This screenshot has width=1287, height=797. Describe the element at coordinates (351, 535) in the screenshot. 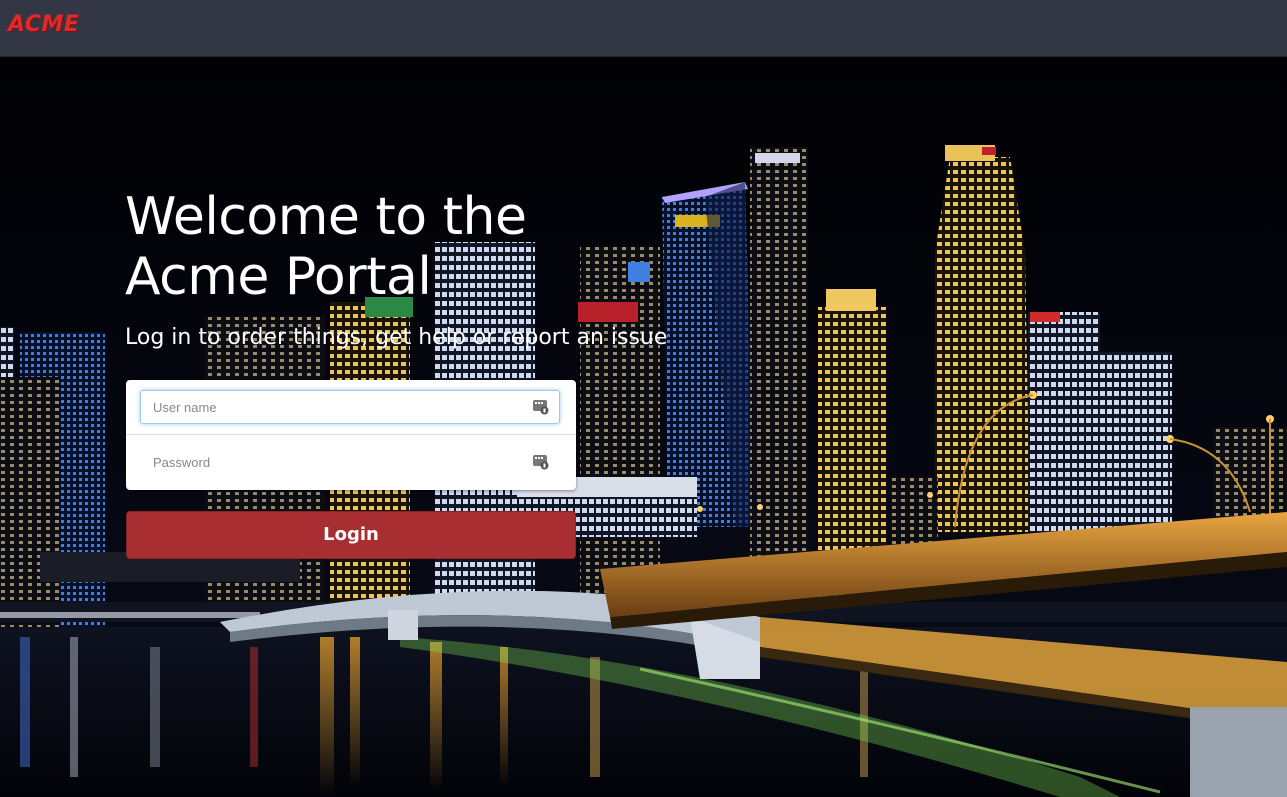

I see `login-button: Login` at that location.